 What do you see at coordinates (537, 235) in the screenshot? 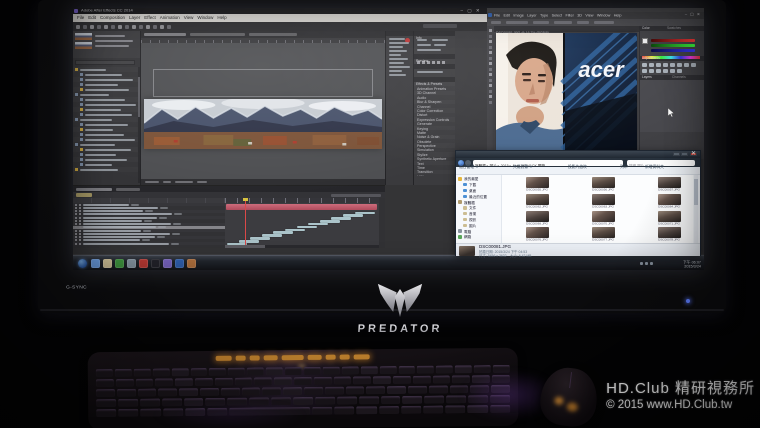
I see `file-thumbnail-cell: DSC00076.JPG` at bounding box center [537, 235].